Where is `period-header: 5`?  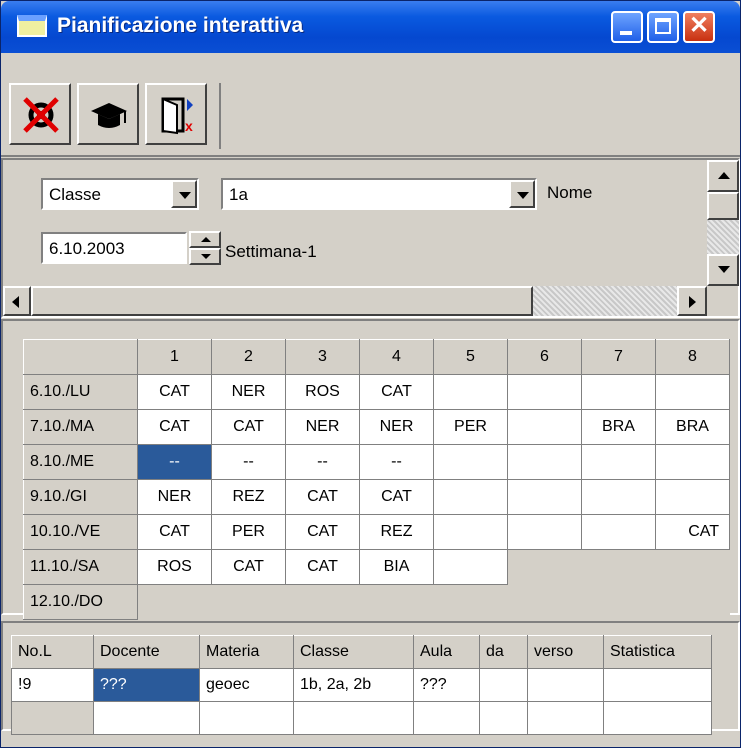 period-header: 5 is located at coordinates (470, 357).